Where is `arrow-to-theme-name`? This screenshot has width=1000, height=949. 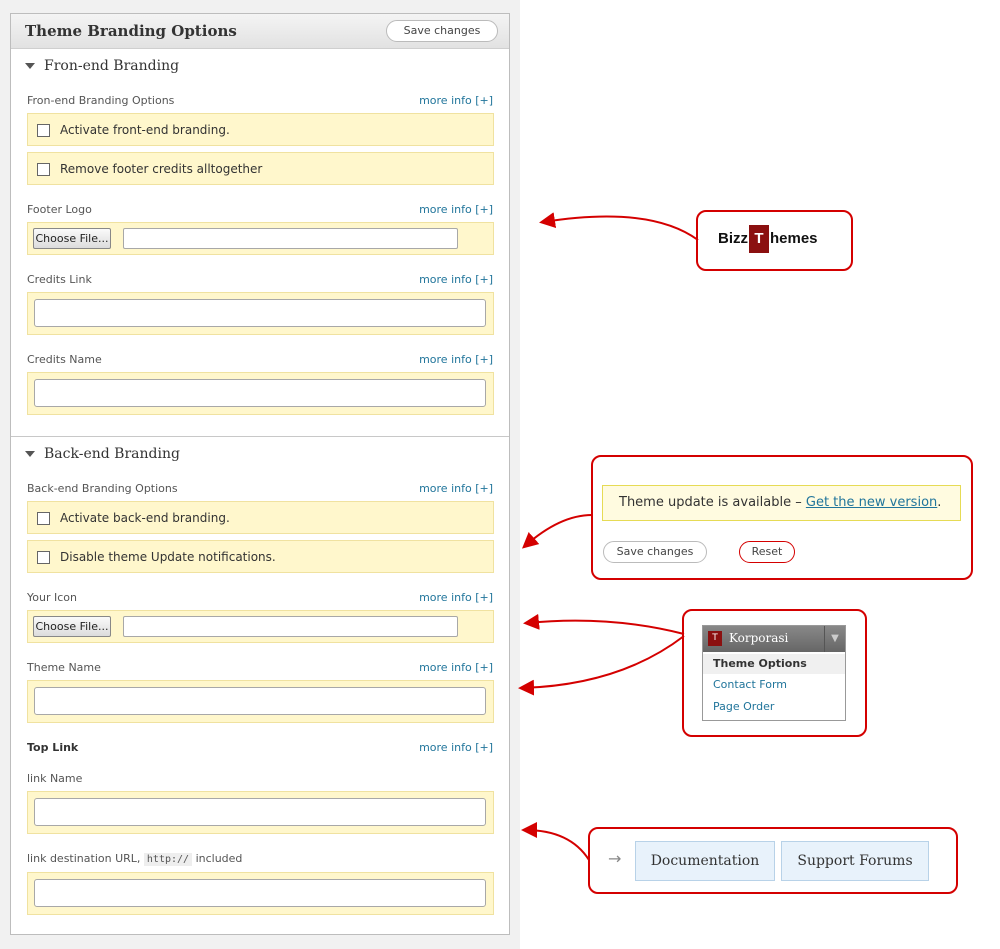
arrow-to-theme-name is located at coordinates (601, 665).